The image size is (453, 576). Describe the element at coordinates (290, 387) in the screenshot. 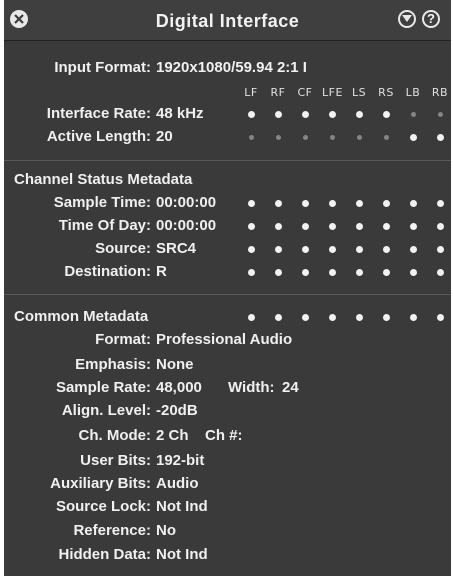

I see `width-value: 24` at that location.